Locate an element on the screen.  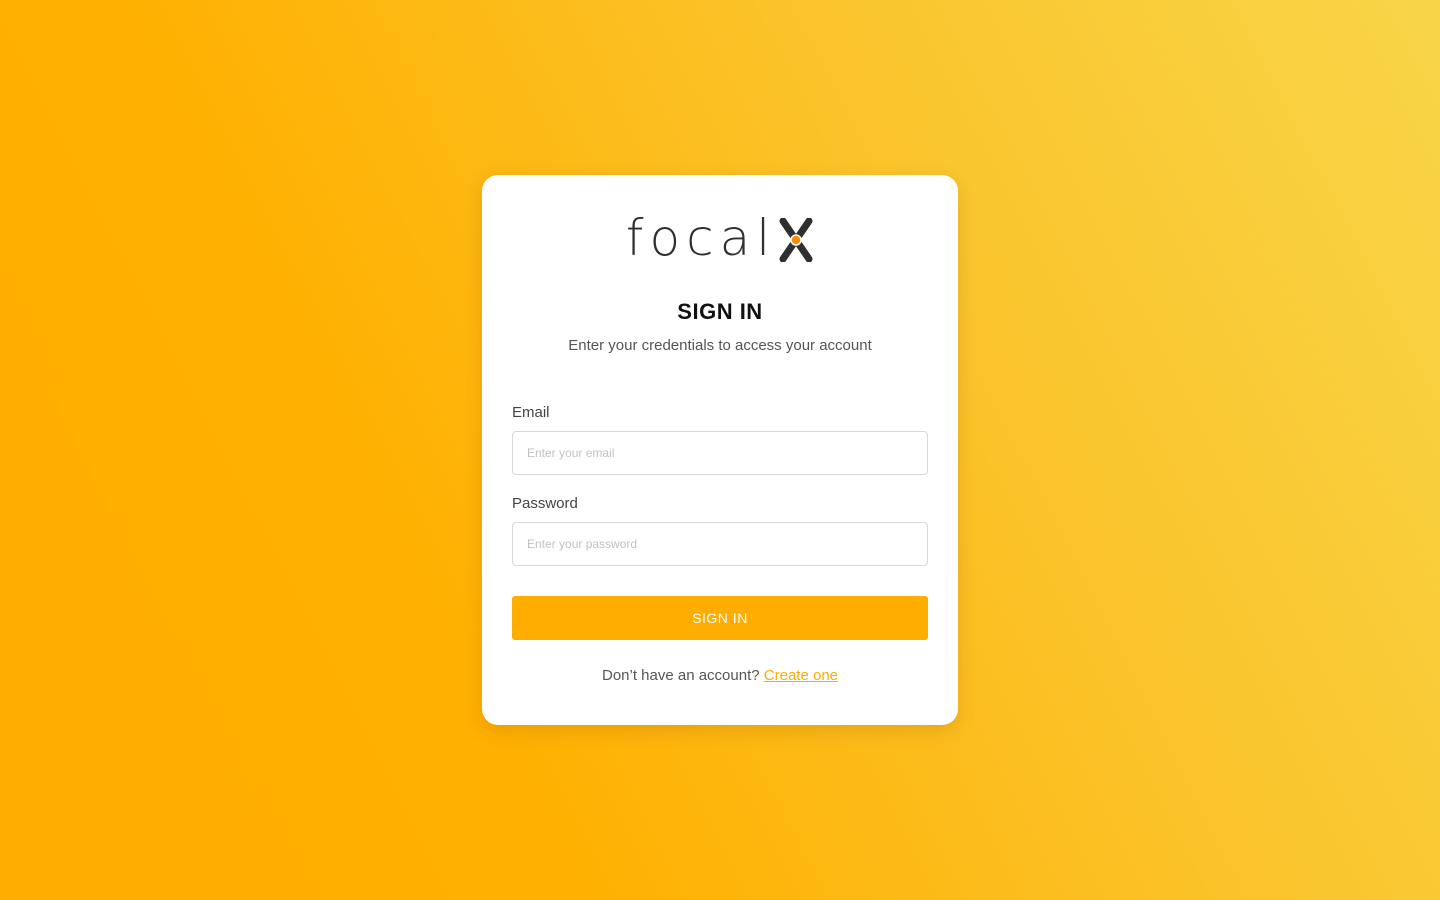
create-account-link: Create one is located at coordinates (801, 675).